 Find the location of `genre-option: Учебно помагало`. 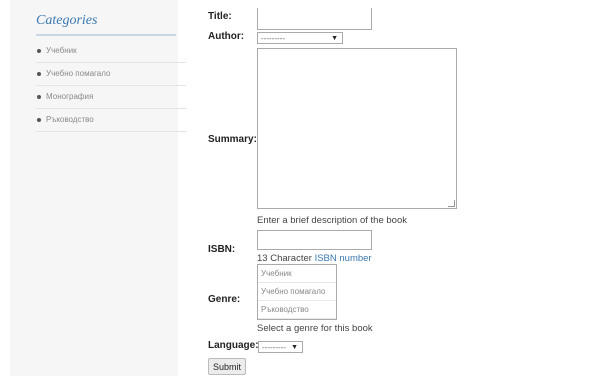

genre-option: Учебно помагало is located at coordinates (297, 292).